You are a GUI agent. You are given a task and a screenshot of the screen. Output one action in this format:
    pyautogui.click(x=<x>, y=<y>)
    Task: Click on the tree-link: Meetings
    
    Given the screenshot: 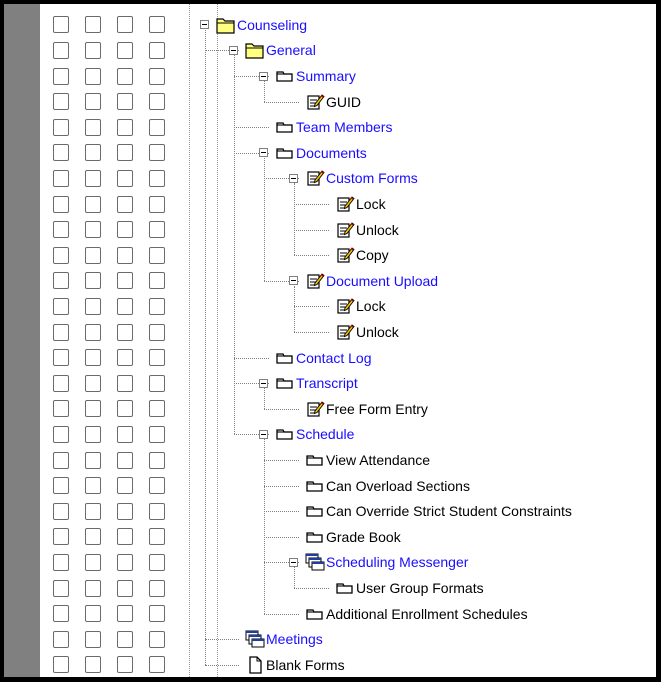 What is the action you would take?
    pyautogui.click(x=294, y=639)
    